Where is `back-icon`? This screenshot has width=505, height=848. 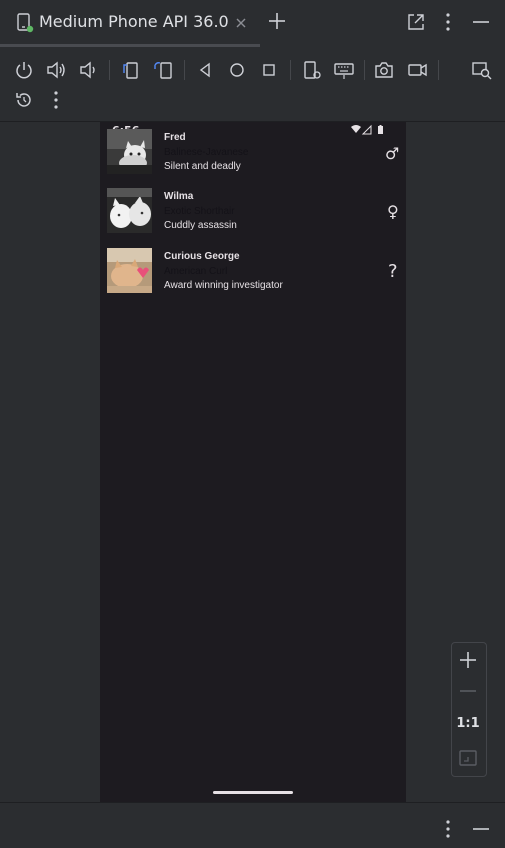
back-icon is located at coordinates (205, 70).